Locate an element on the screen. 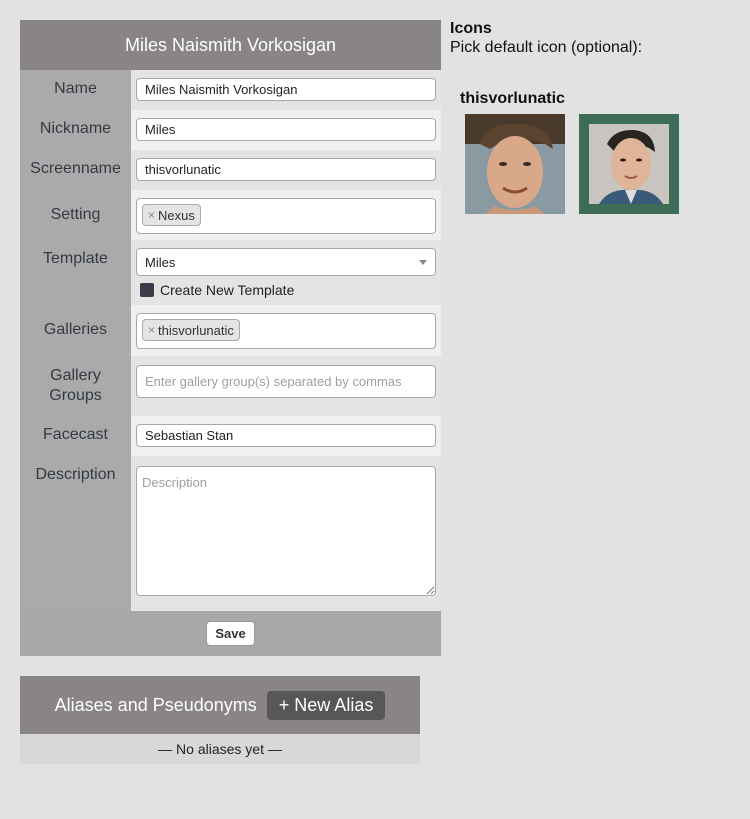 The width and height of the screenshot is (750, 819). template-row: Template Miles Create New Template is located at coordinates (230, 272).